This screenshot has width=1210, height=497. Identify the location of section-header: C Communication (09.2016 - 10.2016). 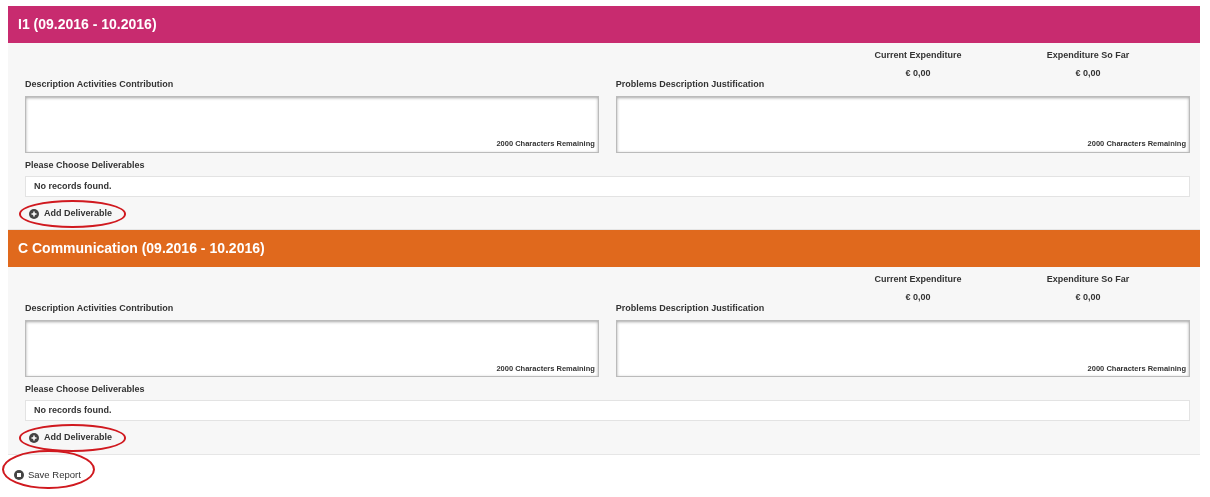
(604, 249).